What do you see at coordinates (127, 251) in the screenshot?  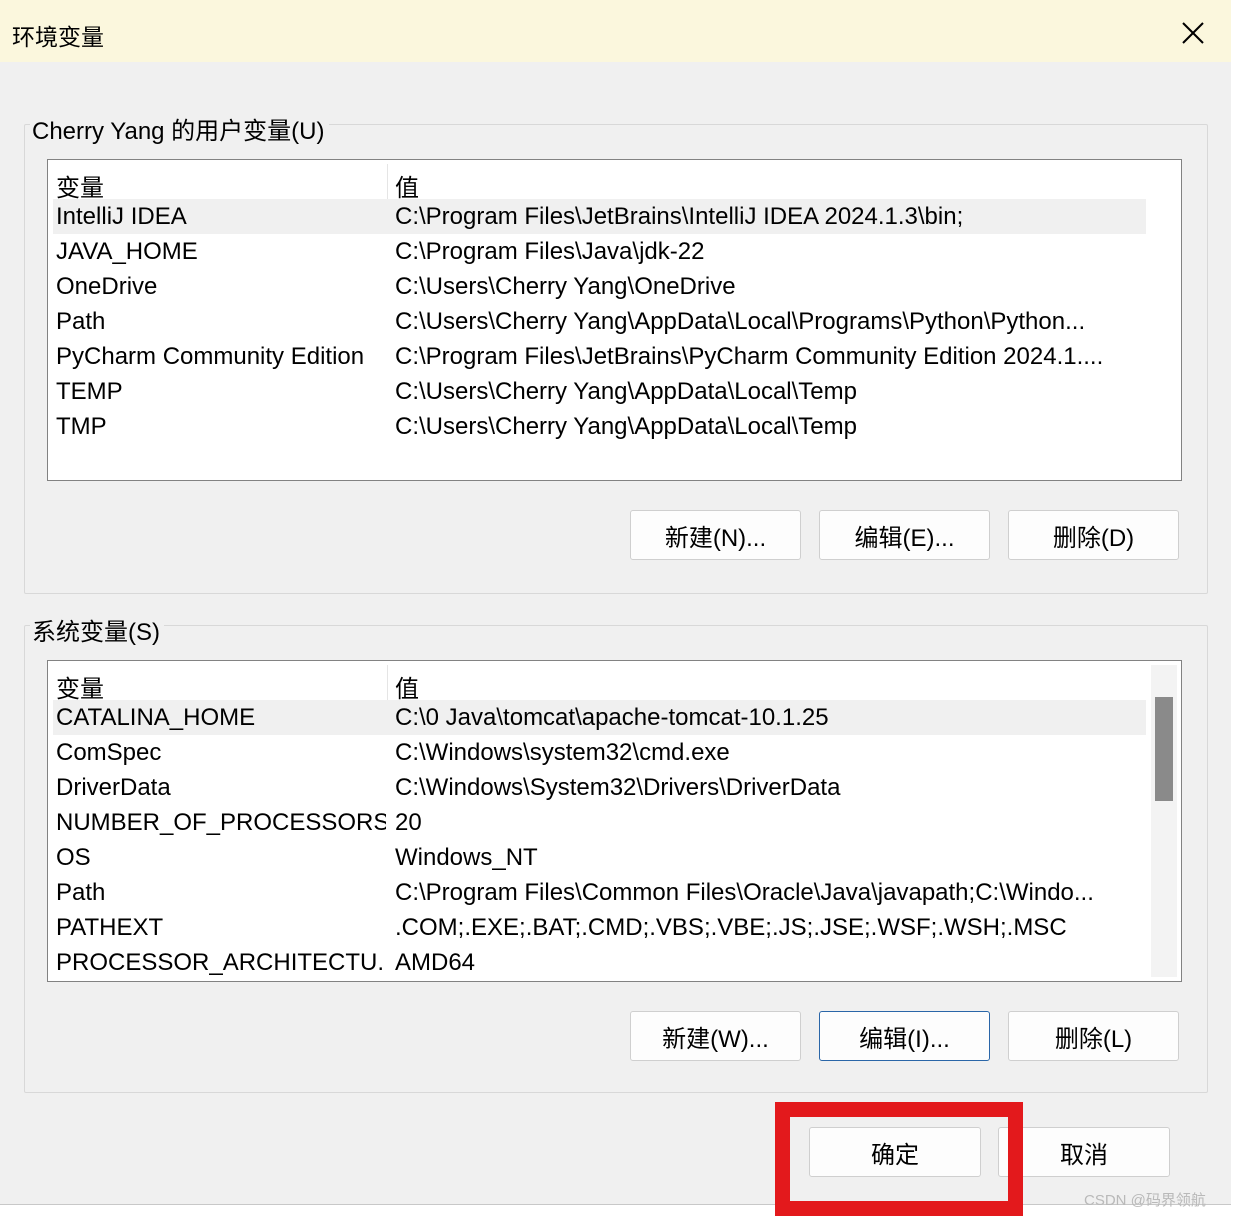 I see `variable-name-cell: JAVA_HOME` at bounding box center [127, 251].